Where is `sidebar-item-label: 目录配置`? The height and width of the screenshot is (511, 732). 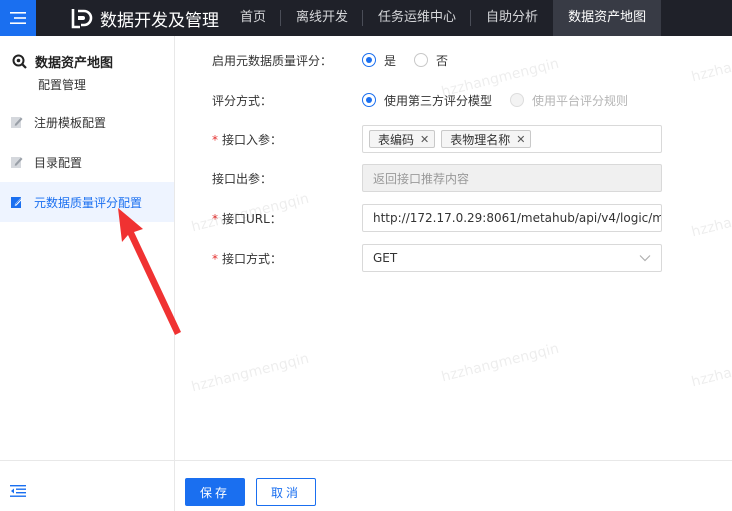
sidebar-item-label: 目录配置 is located at coordinates (58, 162).